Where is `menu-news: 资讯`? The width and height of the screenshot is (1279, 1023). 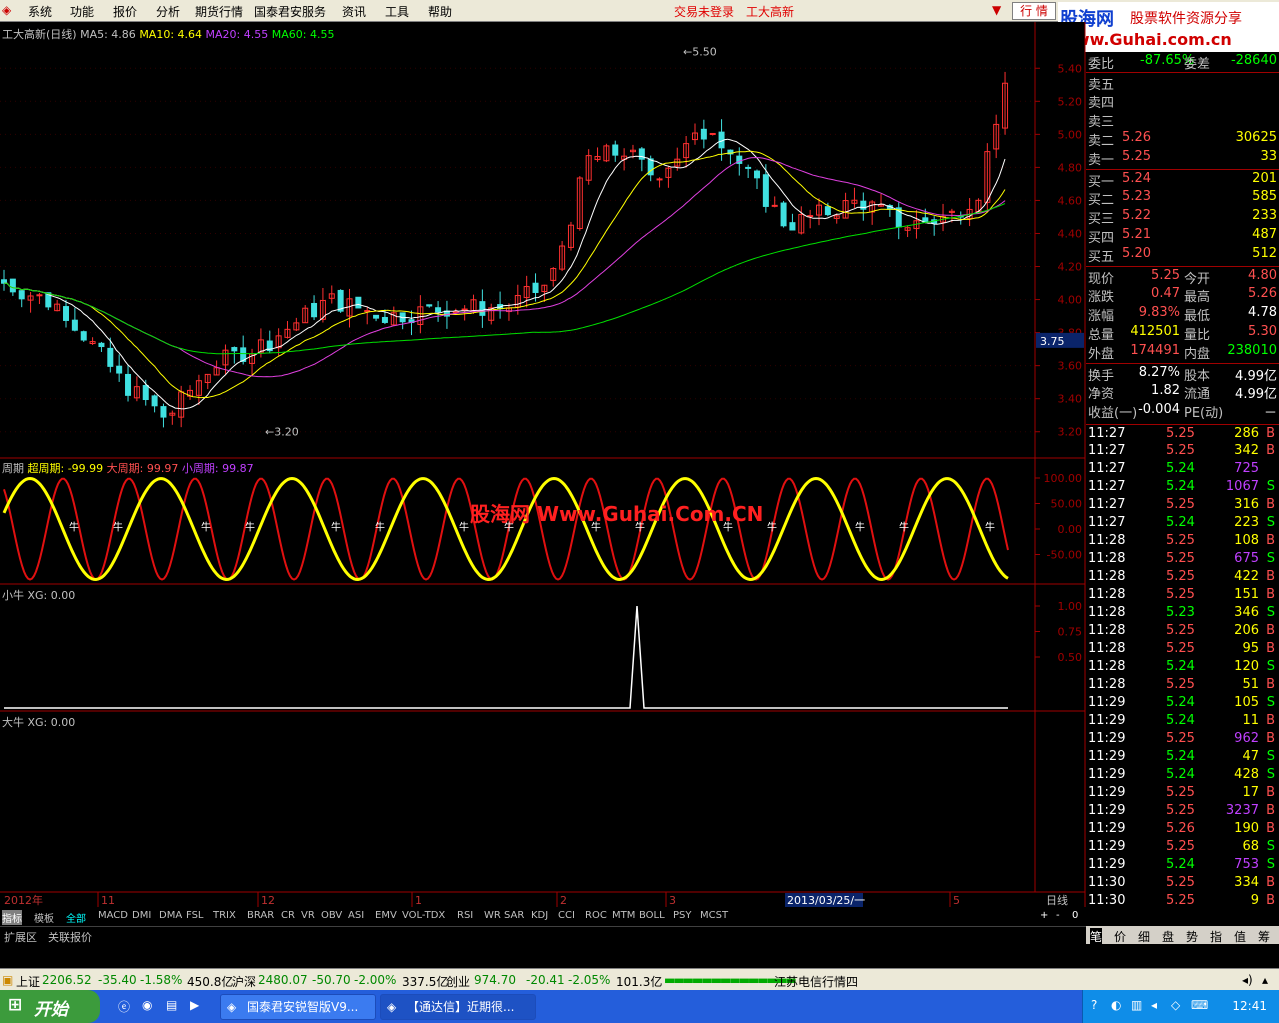 menu-news: 资讯 is located at coordinates (354, 11).